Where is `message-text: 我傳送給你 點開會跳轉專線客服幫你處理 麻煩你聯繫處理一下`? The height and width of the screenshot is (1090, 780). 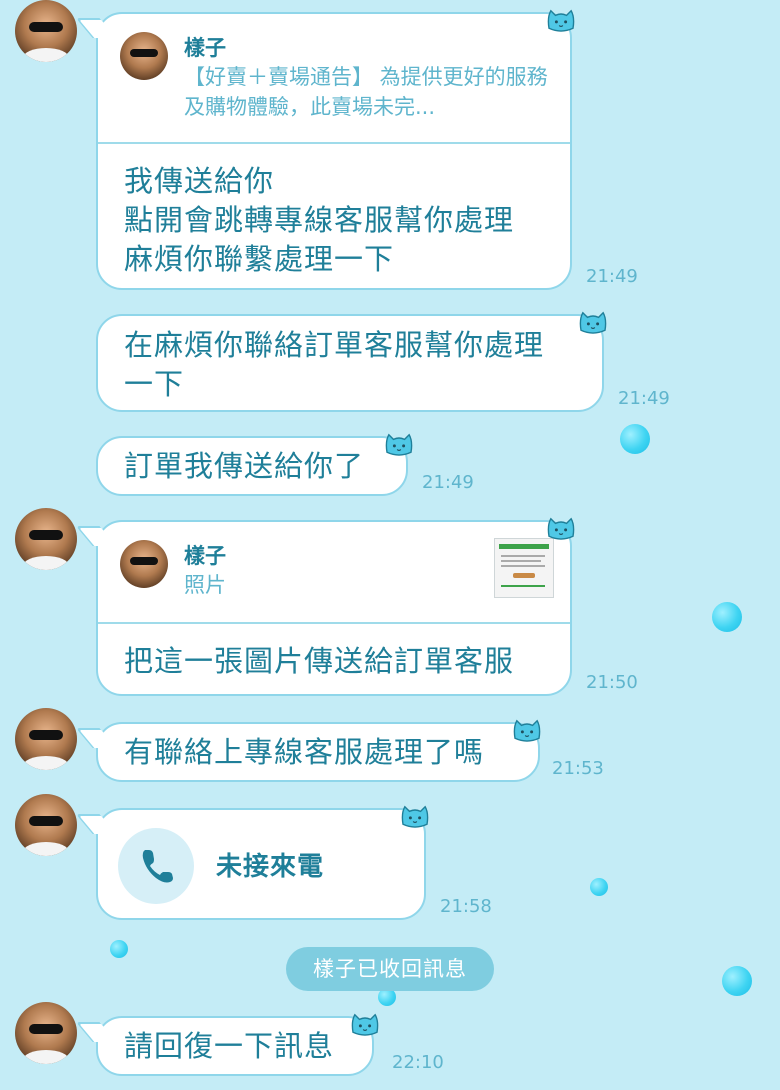
message-text: 我傳送給你 點開會跳轉專線客服幫你處理 麻煩你聯繫處理一下 is located at coordinates (319, 220).